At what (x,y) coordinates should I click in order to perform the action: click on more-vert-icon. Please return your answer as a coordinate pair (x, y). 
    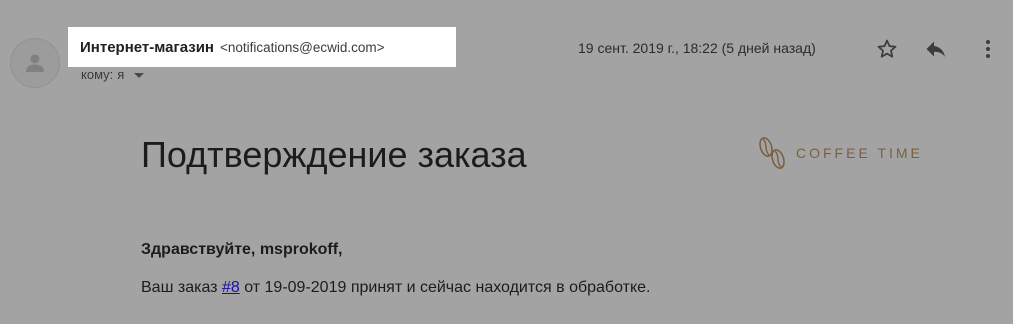
    Looking at the image, I should click on (988, 49).